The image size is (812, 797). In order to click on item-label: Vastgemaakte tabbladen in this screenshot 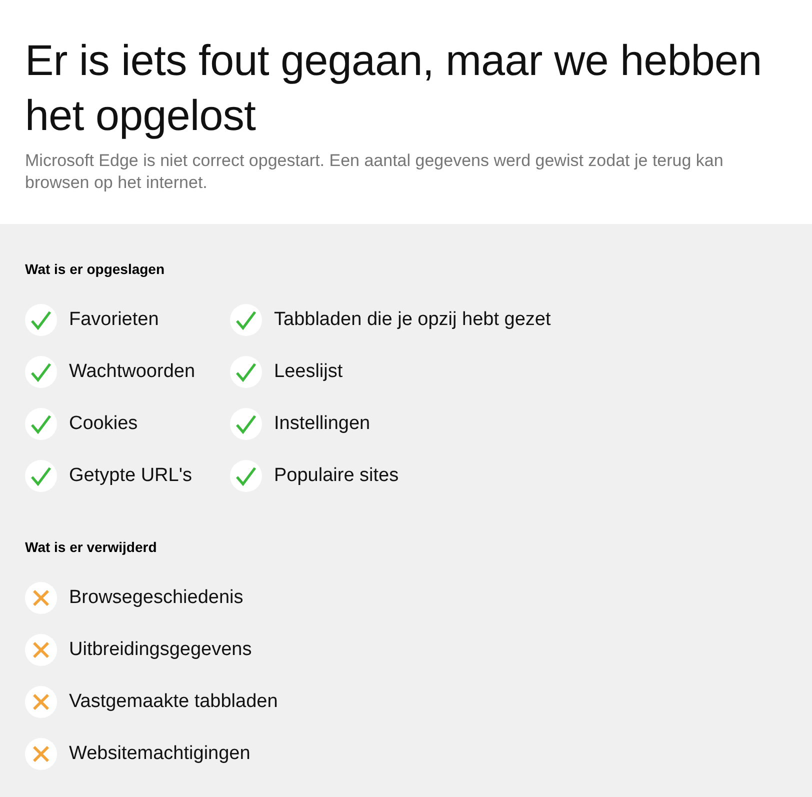, I will do `click(173, 702)`.